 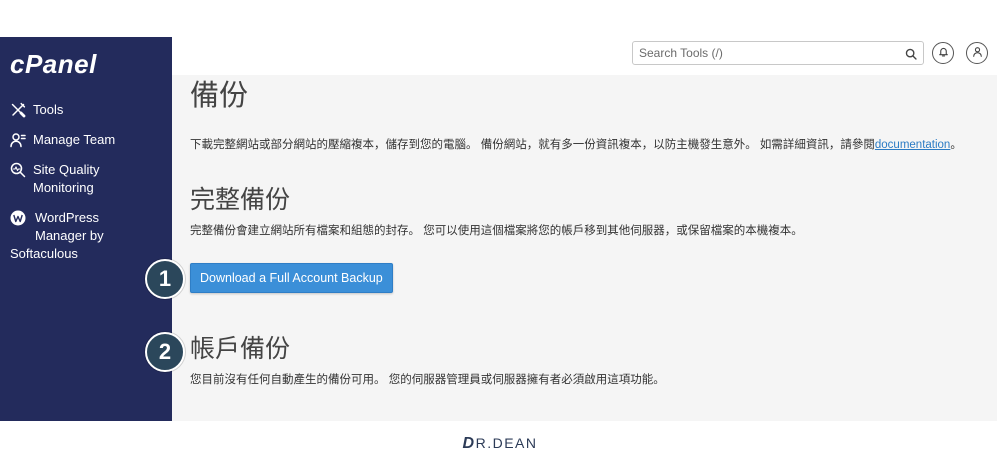 I want to click on tools-icon, so click(x=18, y=110).